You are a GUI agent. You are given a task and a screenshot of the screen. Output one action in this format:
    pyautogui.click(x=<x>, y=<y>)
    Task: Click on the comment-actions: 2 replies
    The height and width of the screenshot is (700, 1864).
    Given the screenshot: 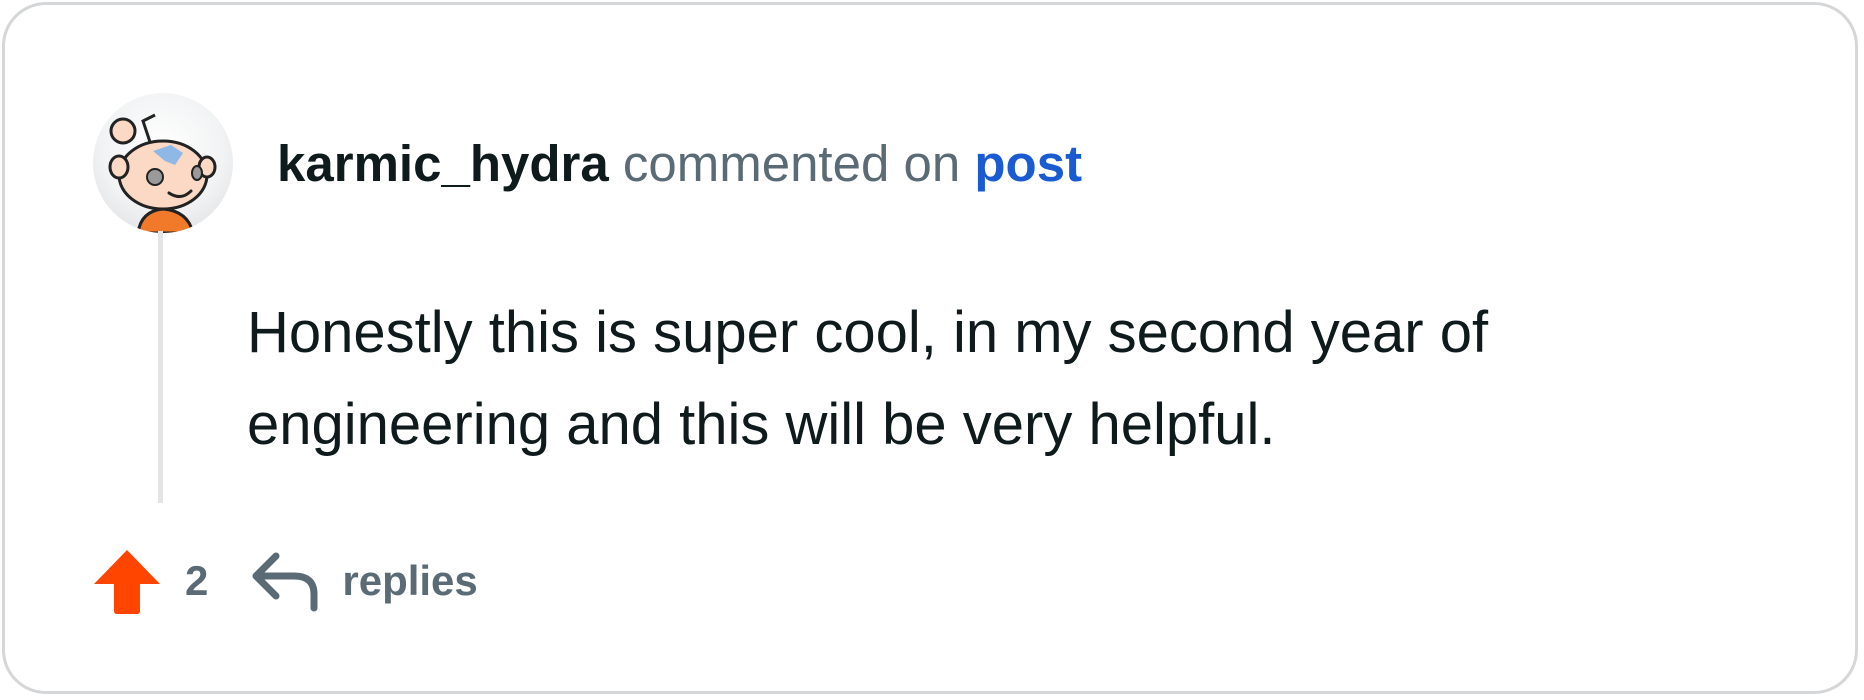 What is the action you would take?
    pyautogui.click(x=285, y=581)
    